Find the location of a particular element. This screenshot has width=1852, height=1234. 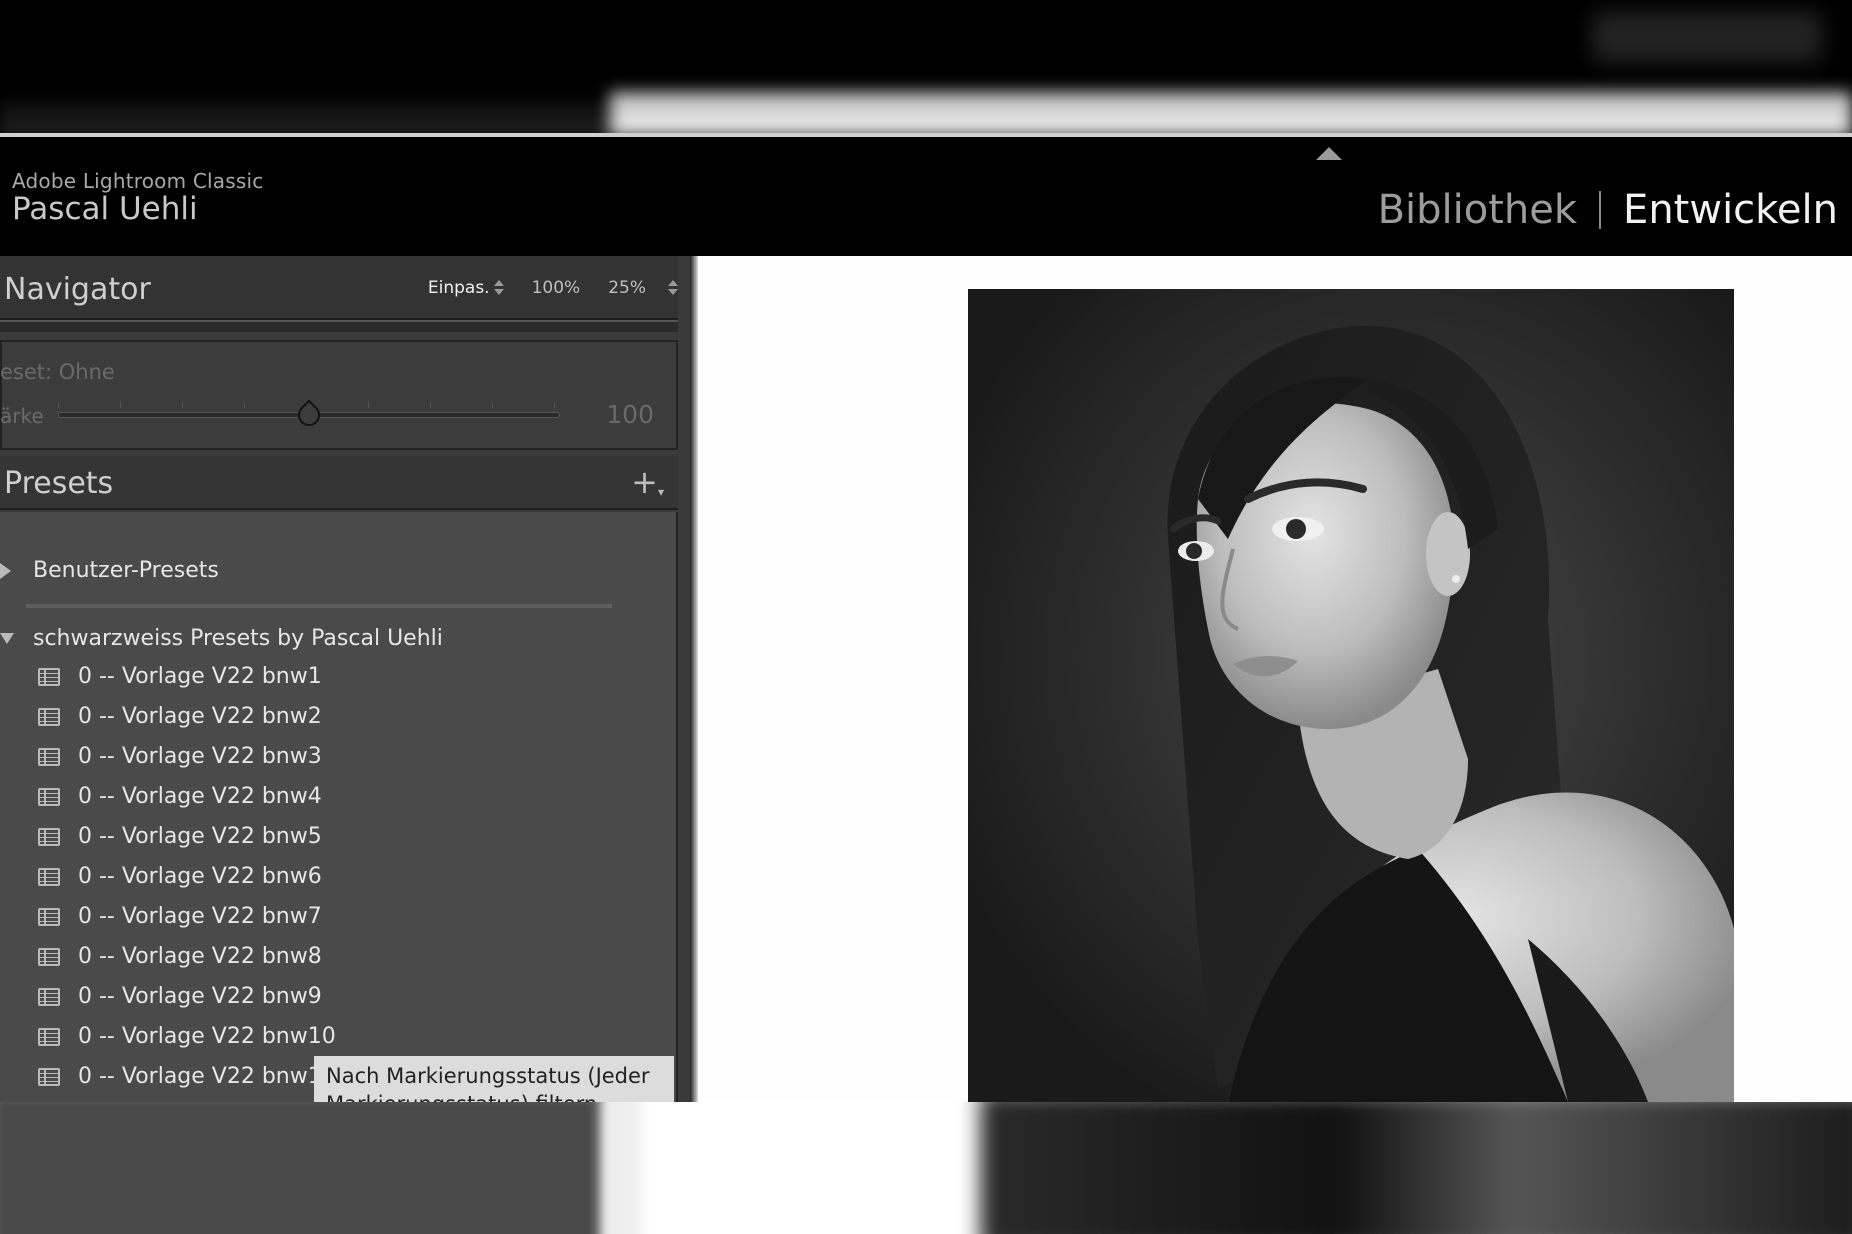

preset-item: 0 -- Vorlage V22 bnw8 is located at coordinates (180, 956).